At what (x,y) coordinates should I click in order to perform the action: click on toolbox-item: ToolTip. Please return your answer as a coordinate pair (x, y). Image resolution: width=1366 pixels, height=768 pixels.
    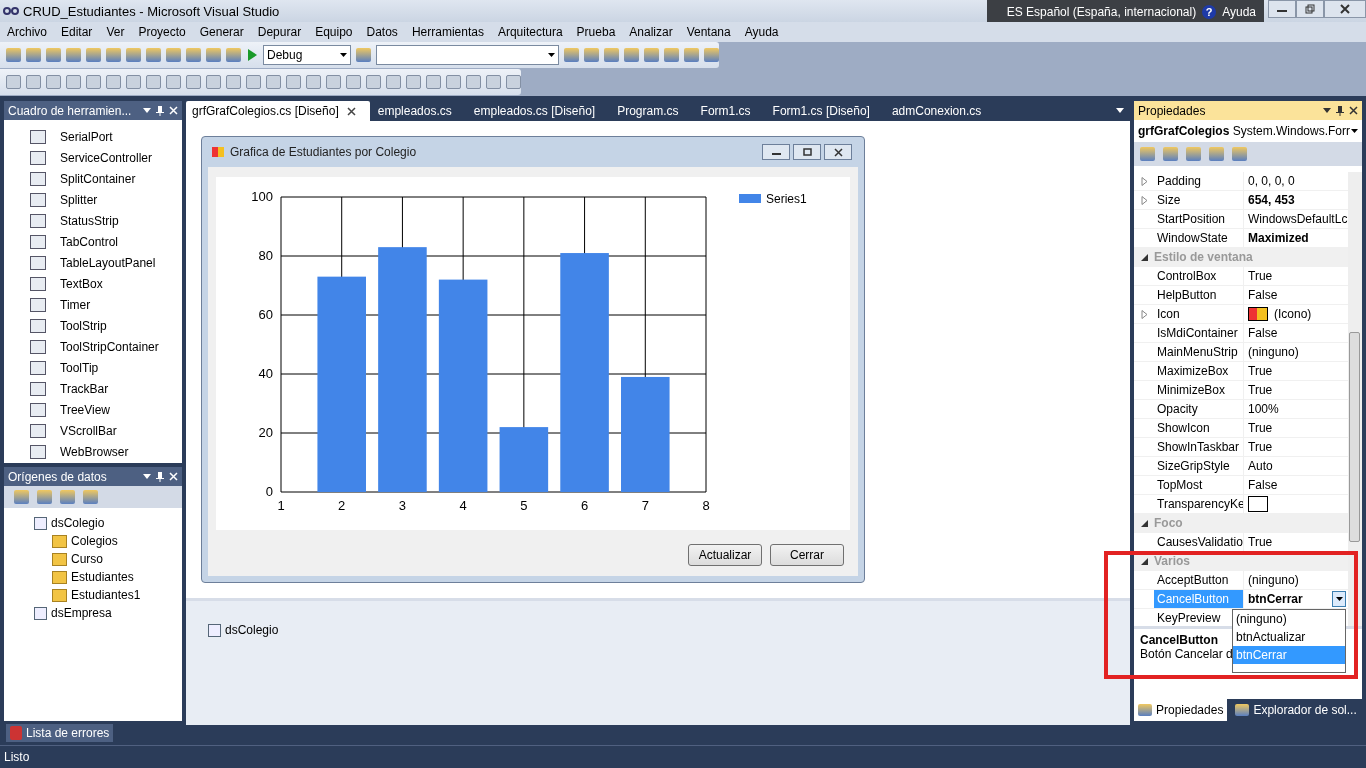
    Looking at the image, I should click on (93, 367).